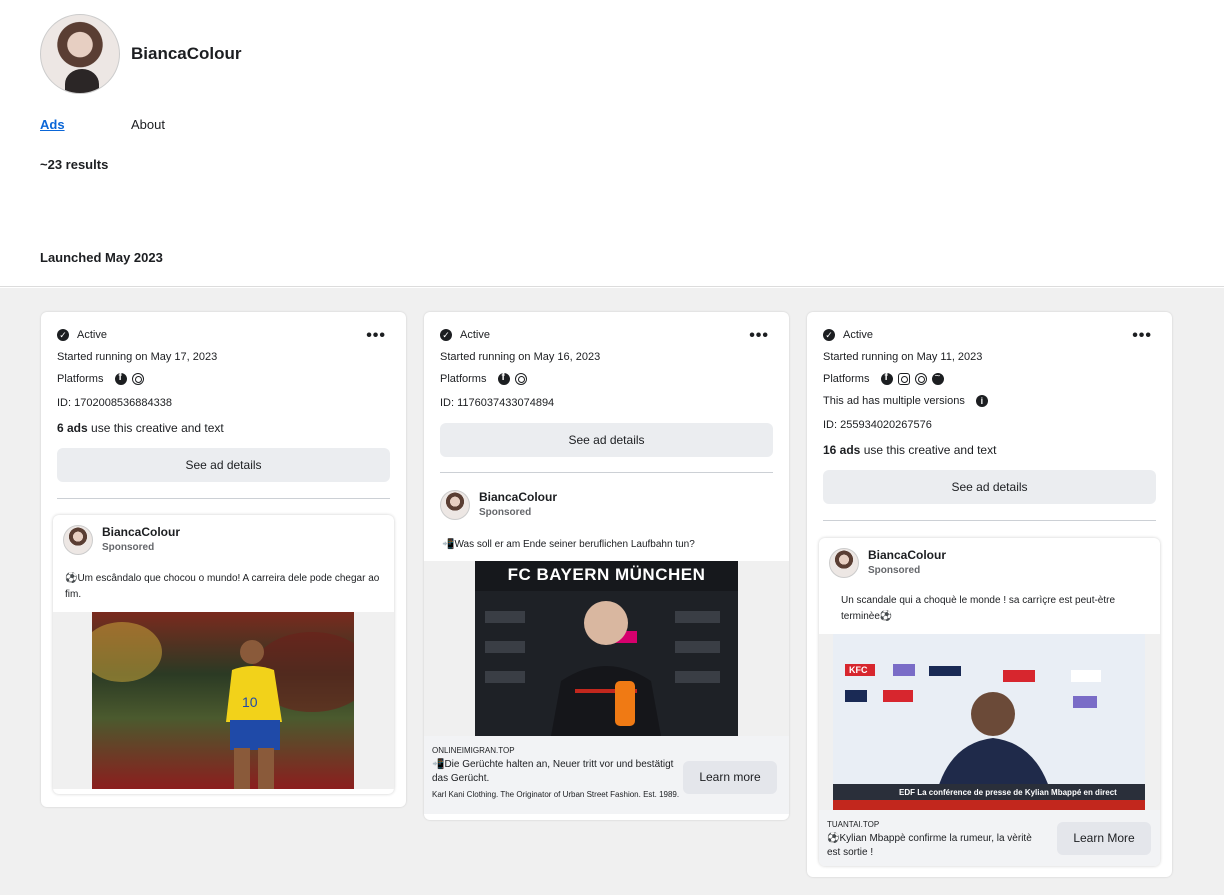 This screenshot has height=895, width=1224. Describe the element at coordinates (903, 357) in the screenshot. I see `started-date: Started running on May 11, 2023` at that location.